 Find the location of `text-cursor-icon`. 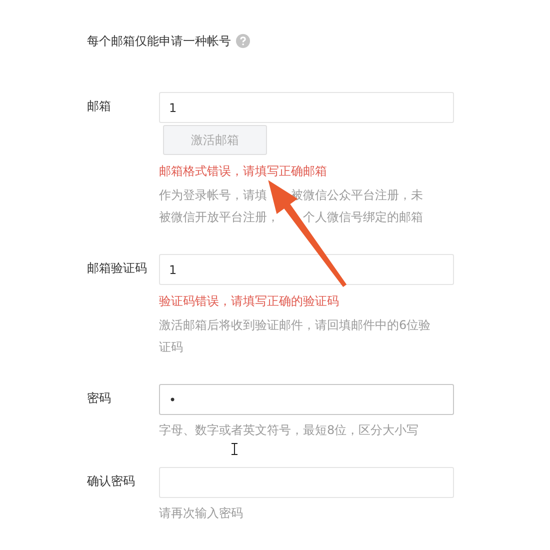

text-cursor-icon is located at coordinates (234, 449).